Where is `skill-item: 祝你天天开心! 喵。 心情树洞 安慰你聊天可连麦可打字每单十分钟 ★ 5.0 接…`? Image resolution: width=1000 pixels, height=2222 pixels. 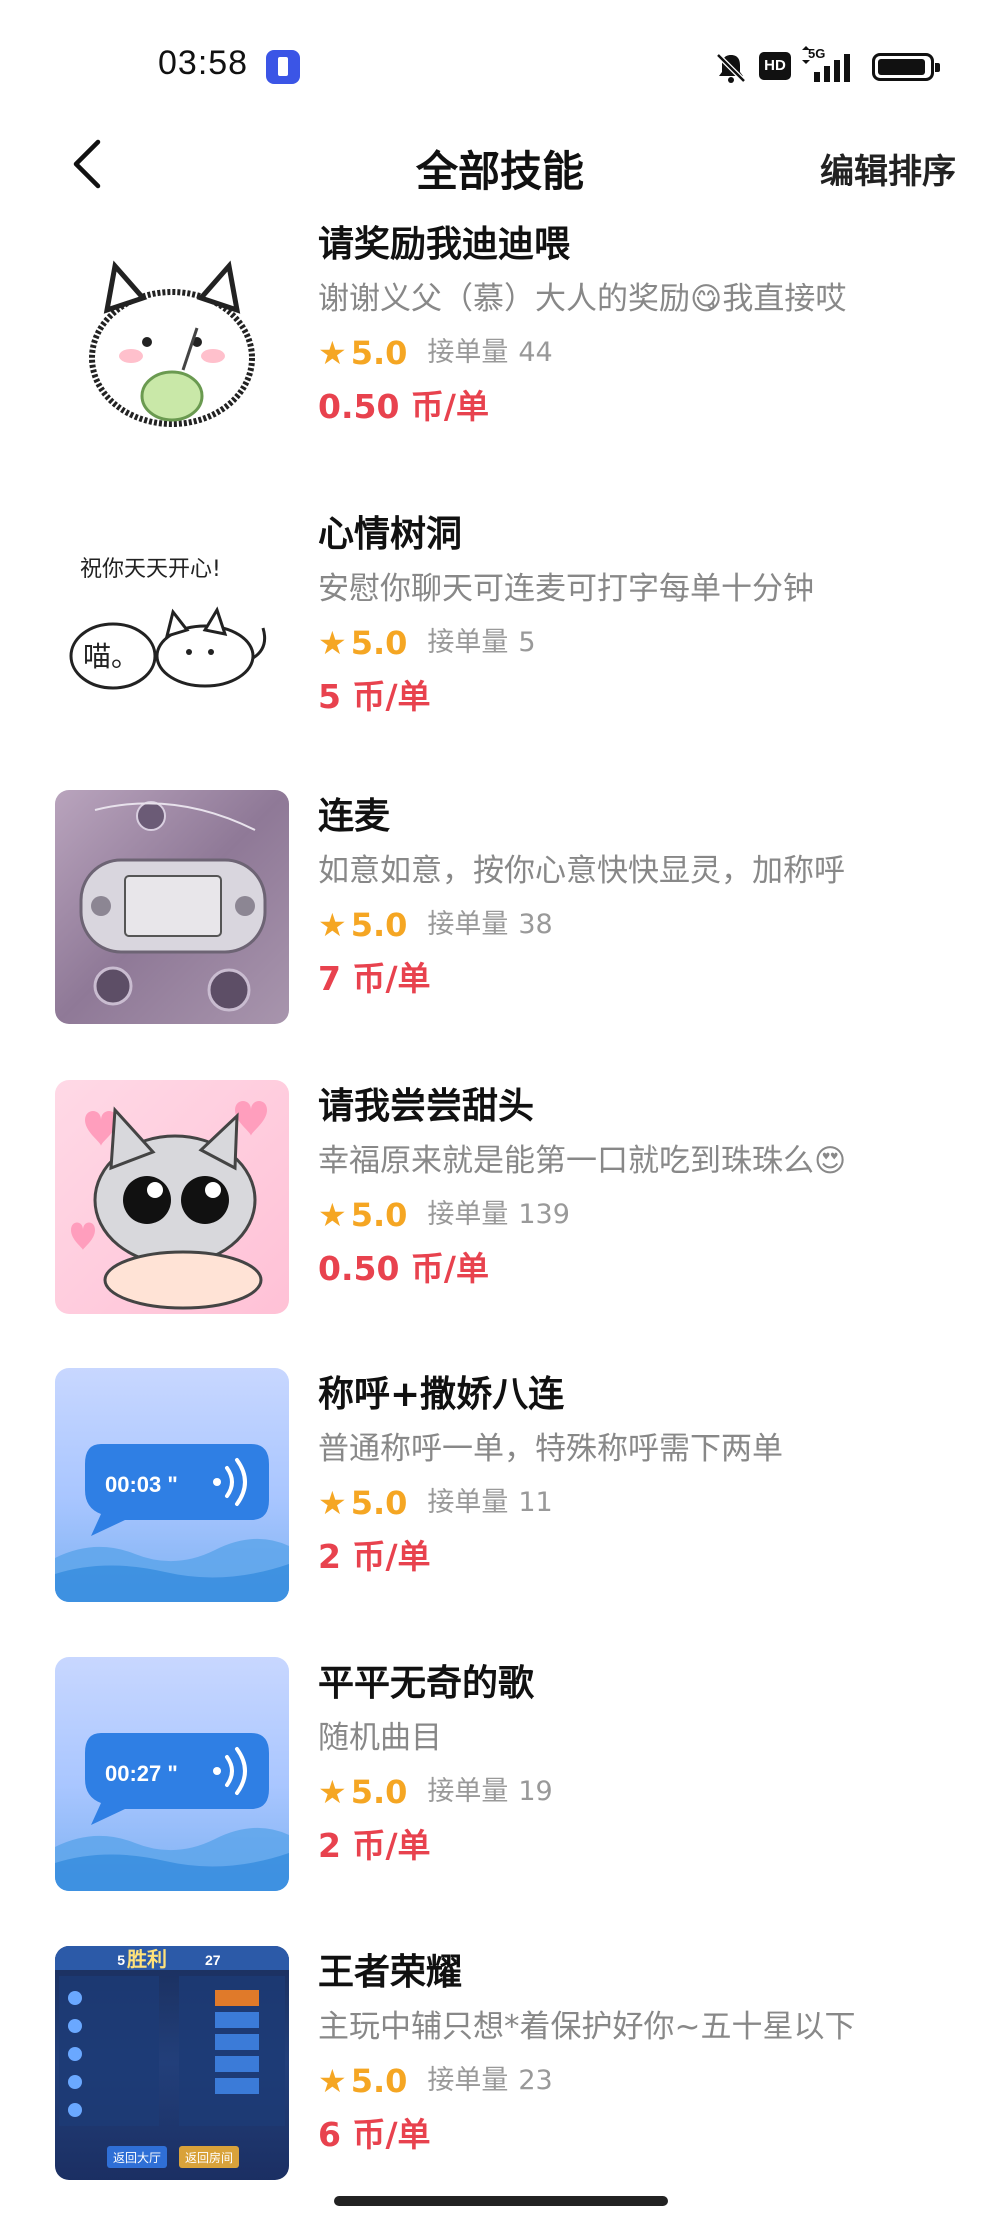
skill-item: 祝你天天开心! 喵。 心情树洞 安慰你聊天可连麦可打字每单十分钟 ★ 5.0 接… is located at coordinates (500, 628).